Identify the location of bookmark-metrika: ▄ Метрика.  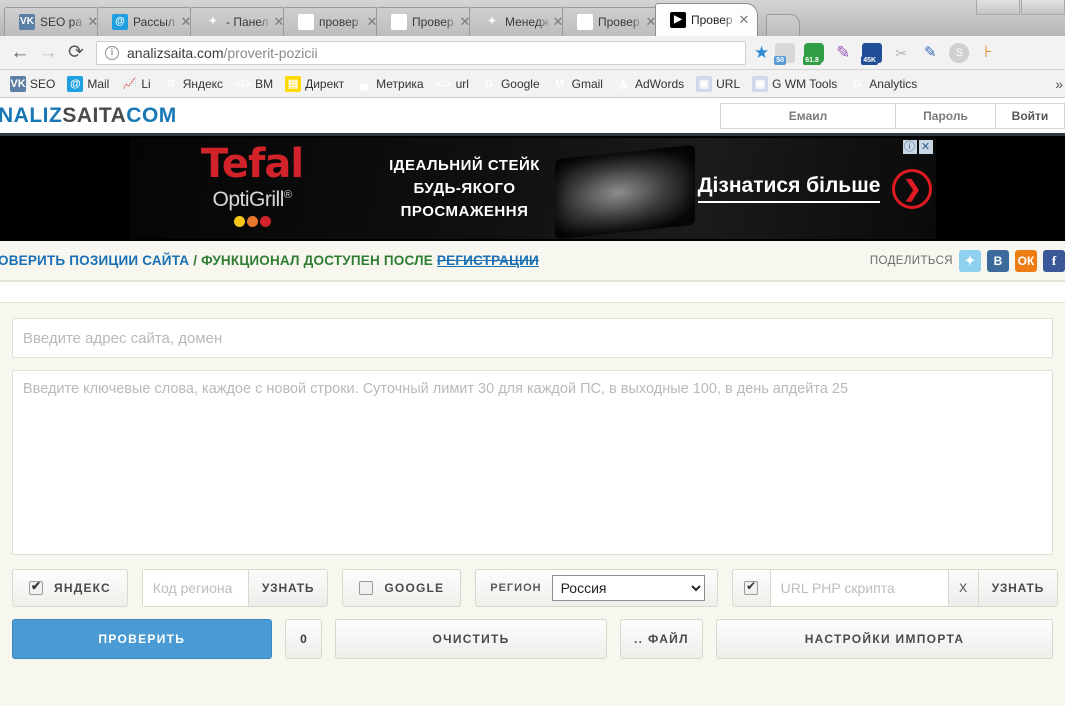
(389, 84).